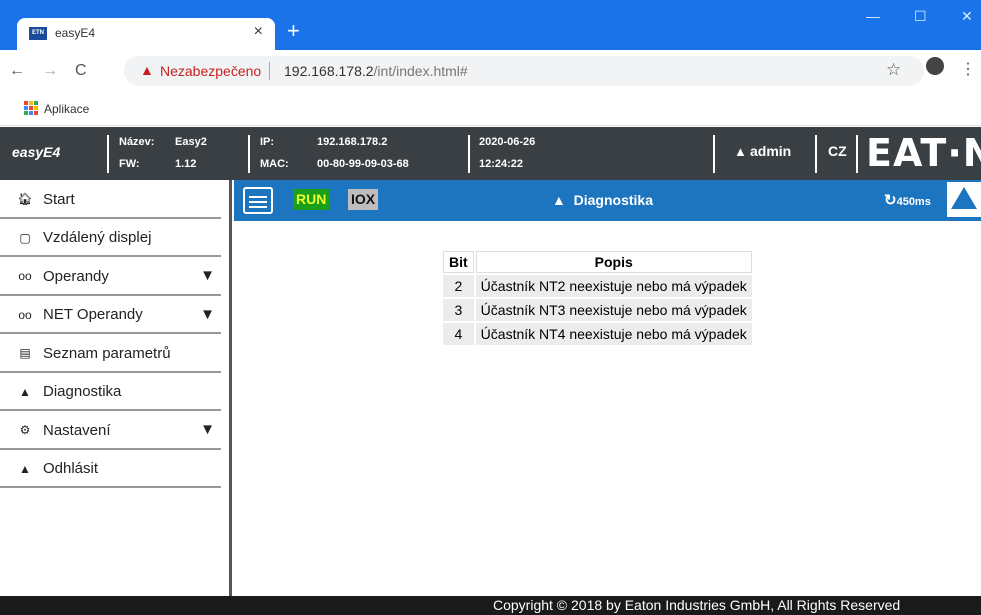  Describe the element at coordinates (613, 200) in the screenshot. I see `page-title-text: Diagnostika` at that location.